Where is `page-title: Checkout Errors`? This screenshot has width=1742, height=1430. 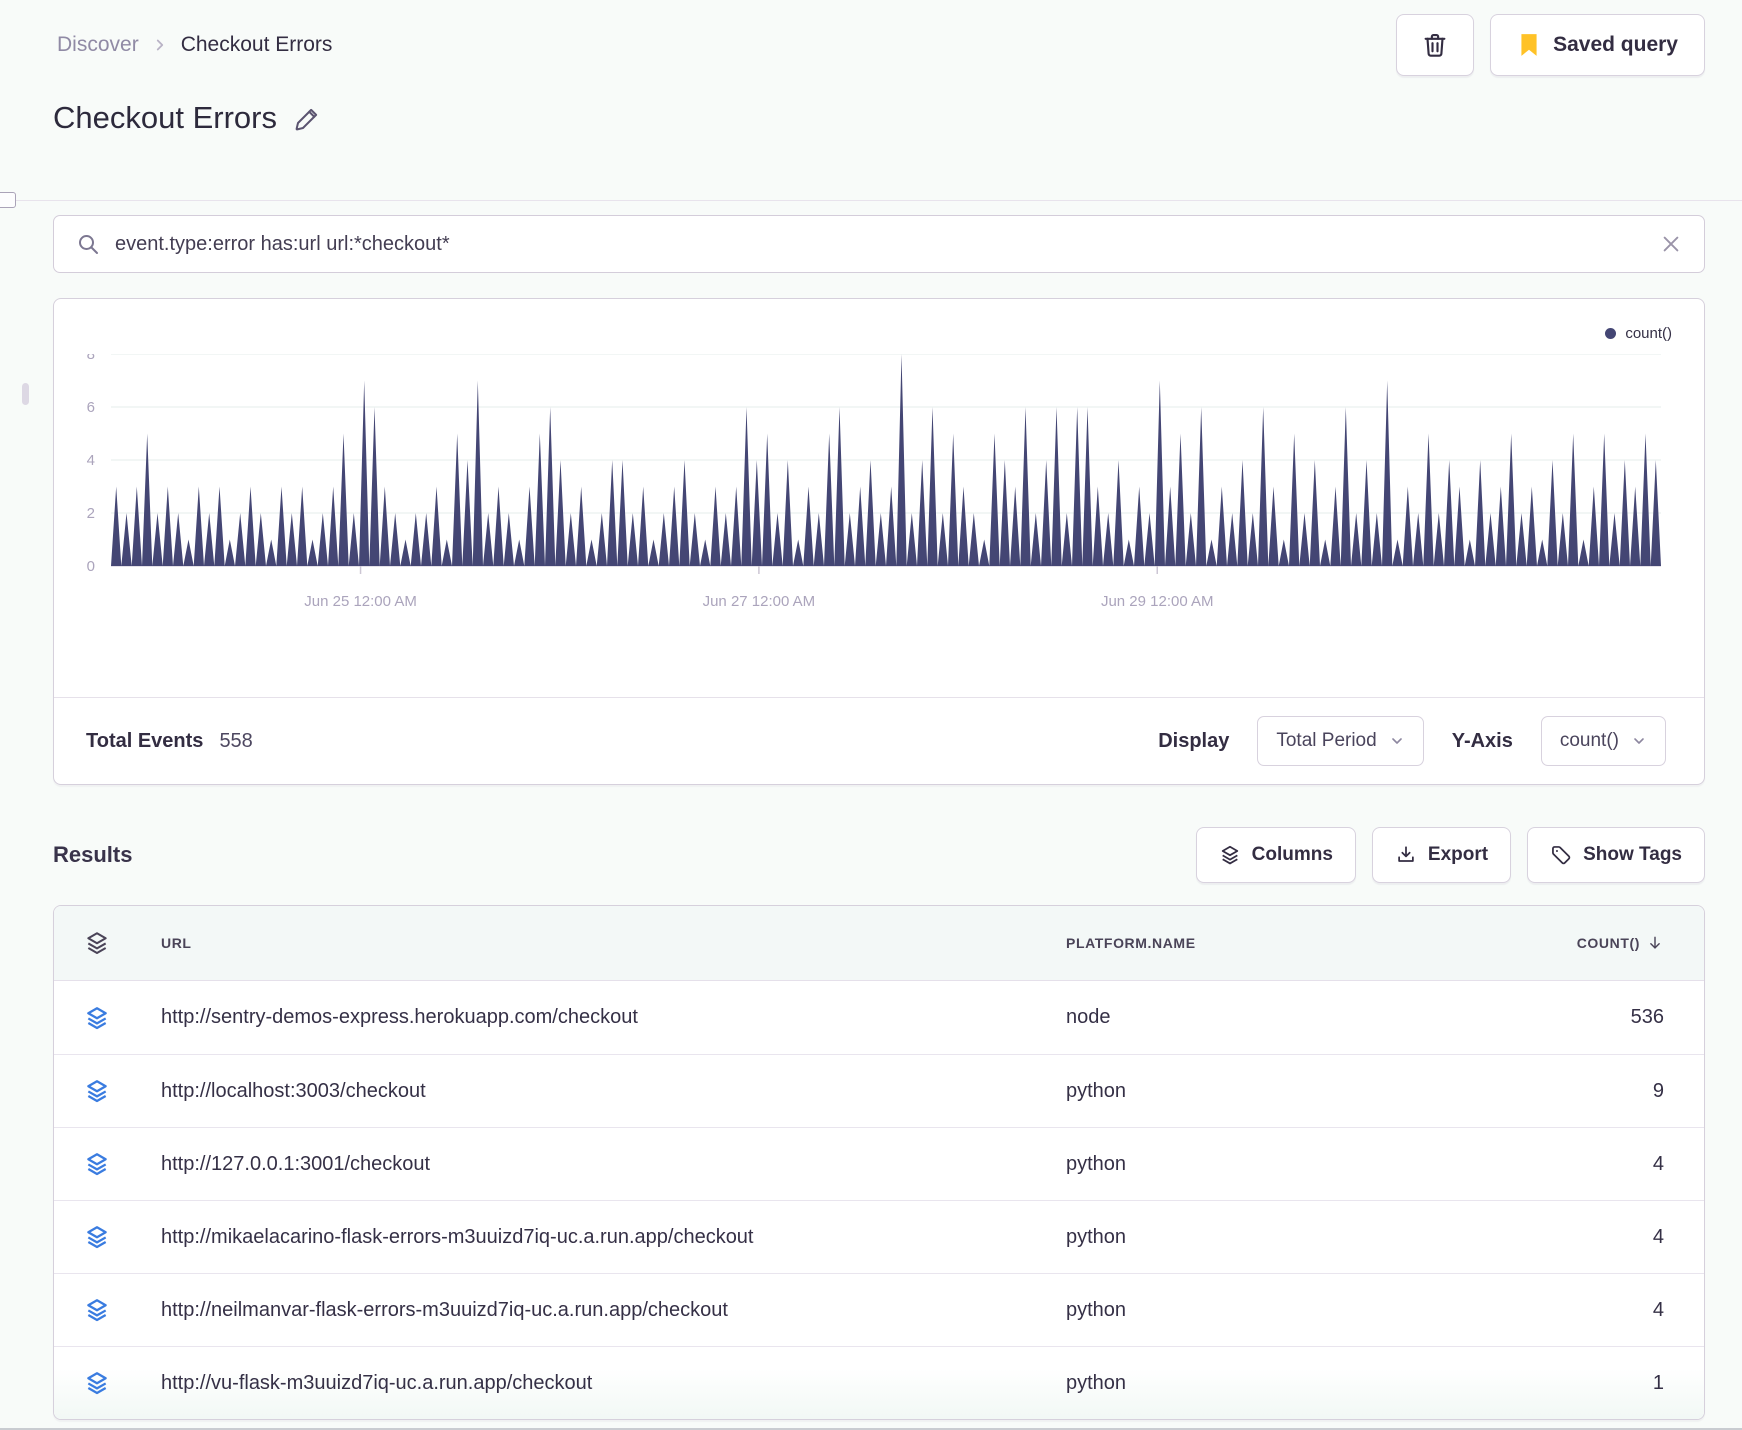
page-title: Checkout Errors is located at coordinates (165, 117).